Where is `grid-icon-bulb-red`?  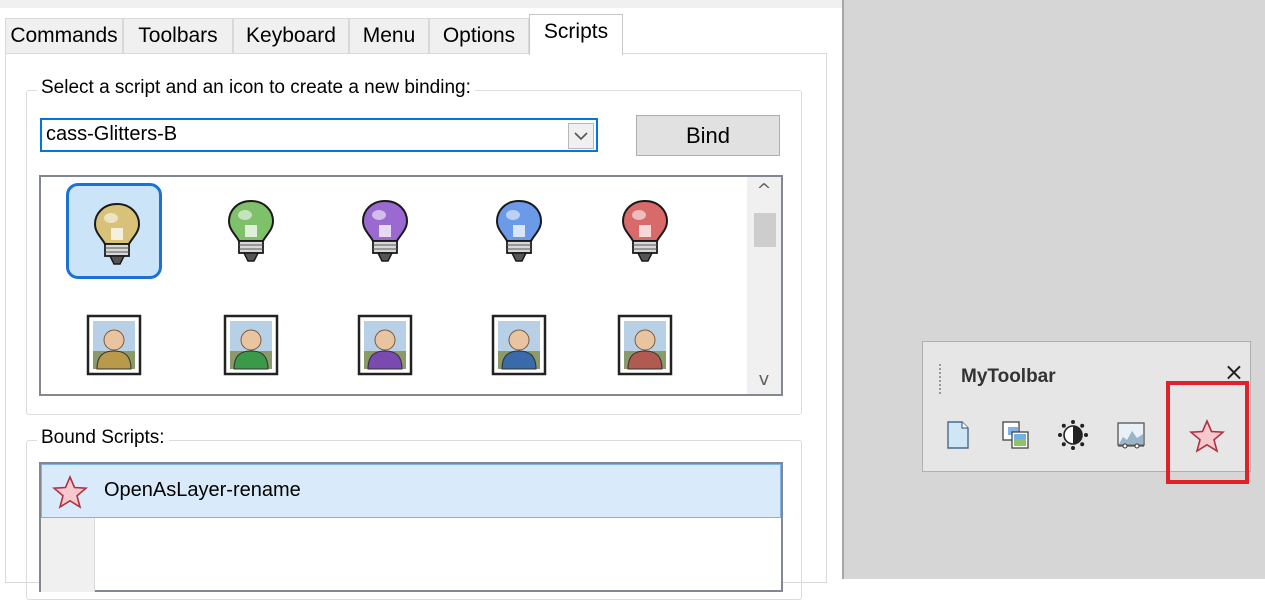 grid-icon-bulb-red is located at coordinates (645, 231).